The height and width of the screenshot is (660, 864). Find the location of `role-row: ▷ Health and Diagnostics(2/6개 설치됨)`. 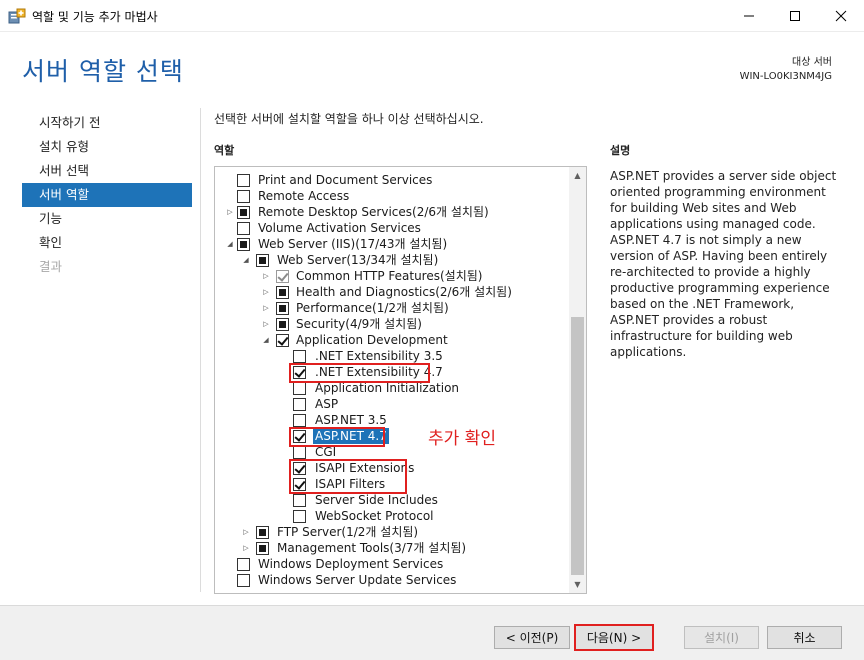

role-row: ▷ Health and Diagnostics(2/6개 설치됨) is located at coordinates (392, 292).